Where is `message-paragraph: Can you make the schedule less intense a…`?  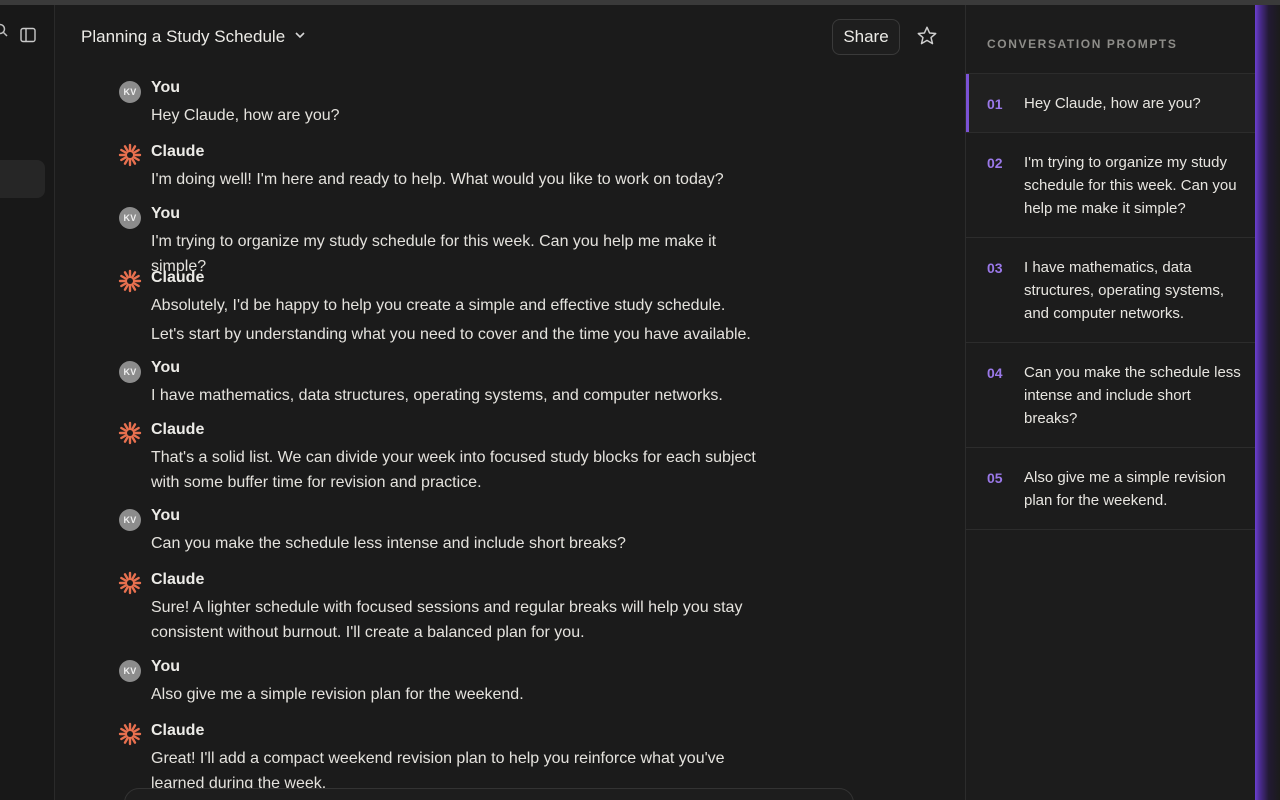 message-paragraph: Can you make the schedule less intense a… is located at coordinates (388, 543).